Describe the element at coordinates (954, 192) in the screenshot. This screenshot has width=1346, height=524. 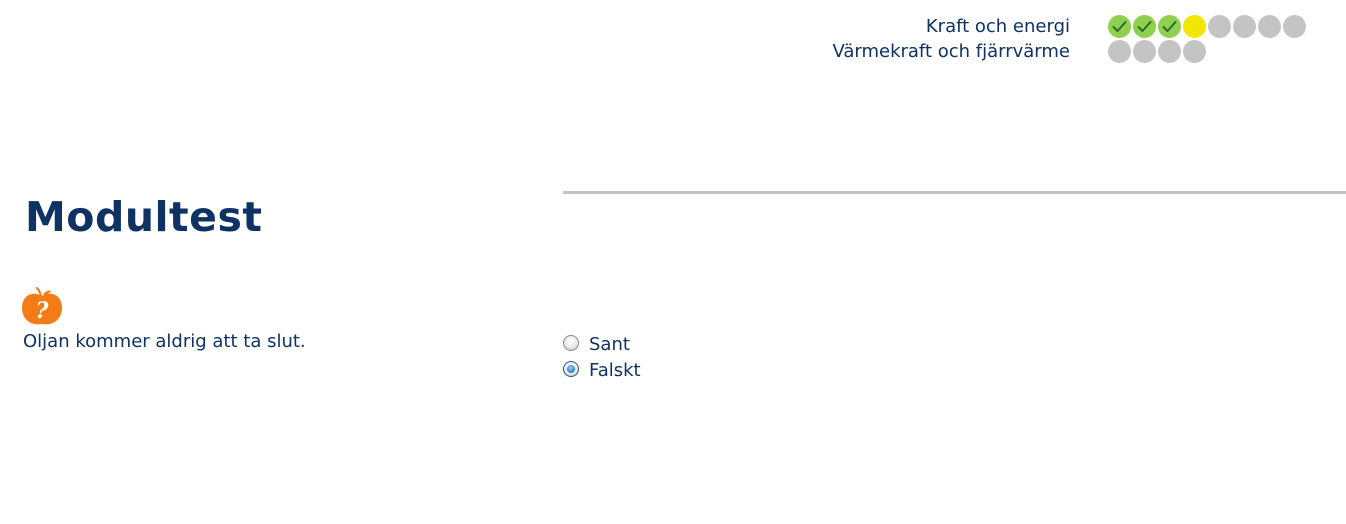
I see `divider` at that location.